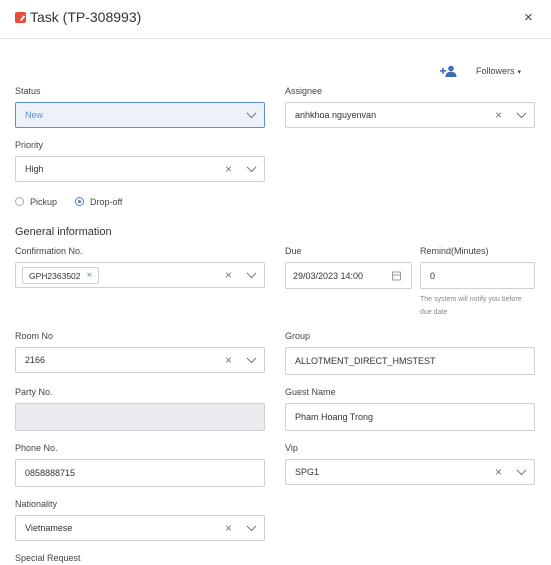  Describe the element at coordinates (34, 336) in the screenshot. I see `room-label: Room No` at that location.